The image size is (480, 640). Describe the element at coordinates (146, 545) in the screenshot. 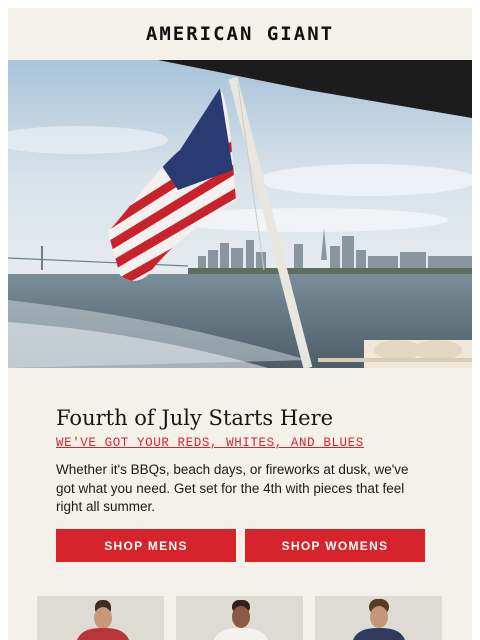

I see `shop-mens-button: SHOP MENS` at that location.